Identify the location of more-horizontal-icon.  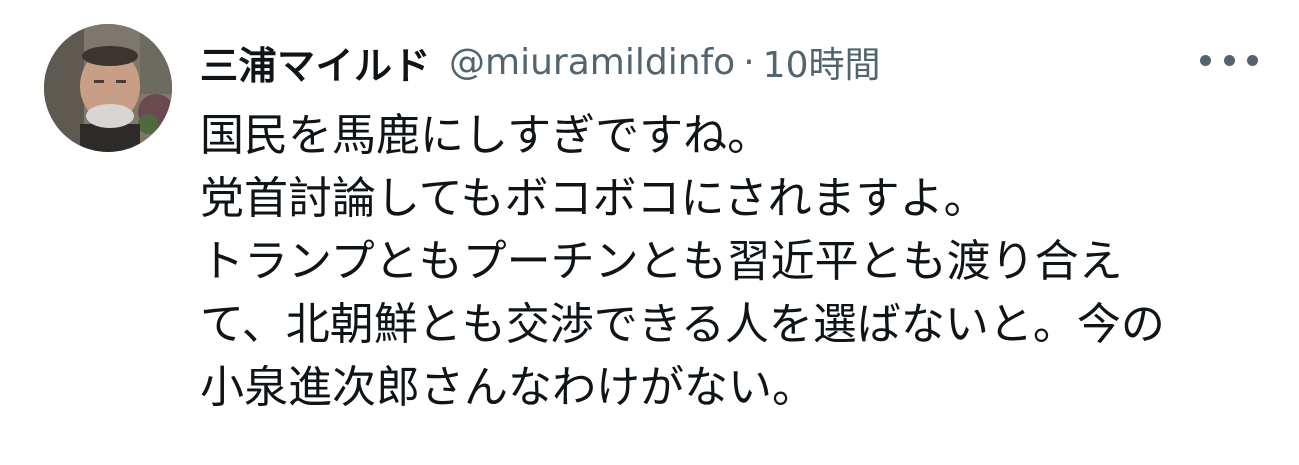
(1229, 60).